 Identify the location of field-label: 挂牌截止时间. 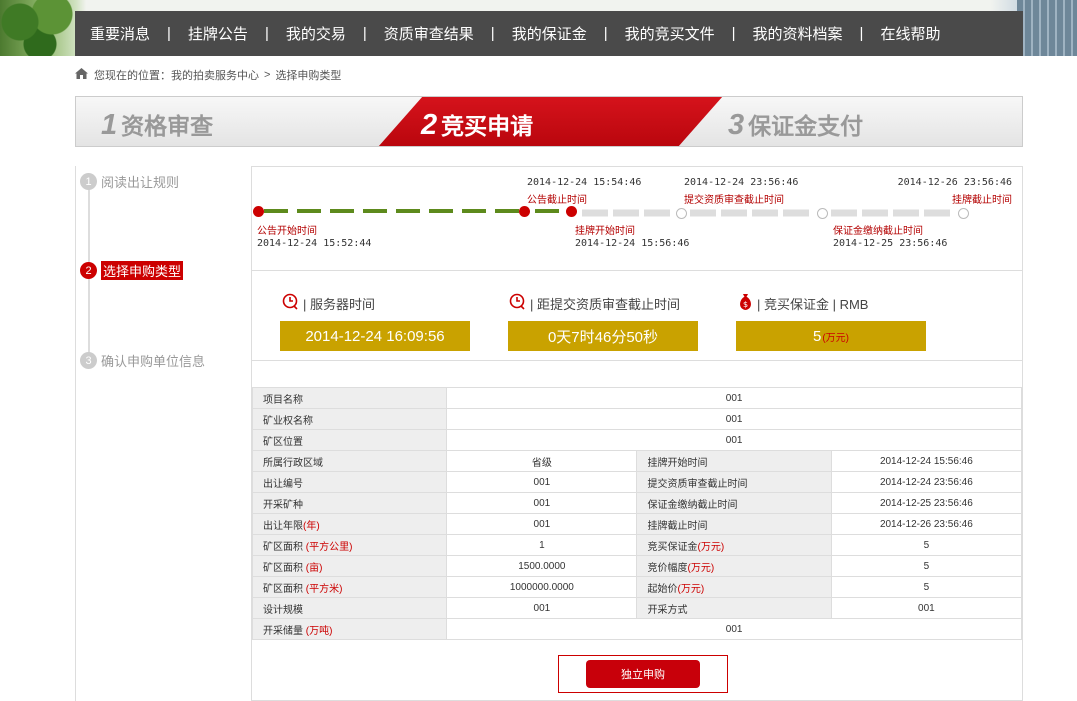
(734, 524).